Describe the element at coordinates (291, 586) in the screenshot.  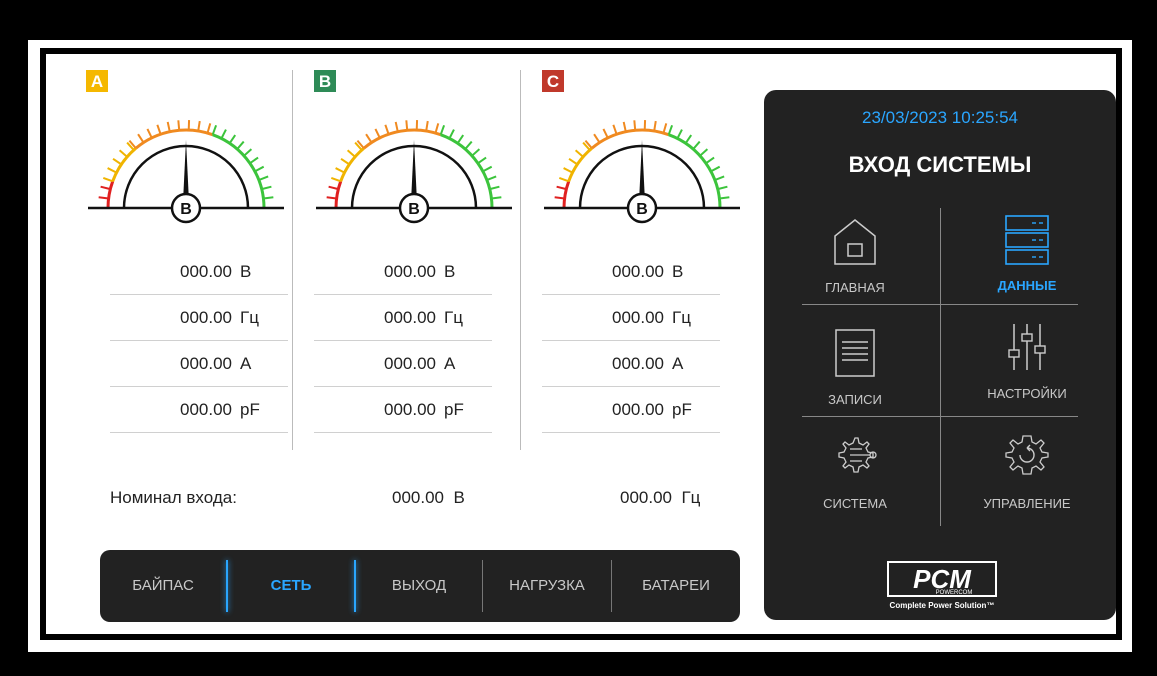
I see `tab-mains: СЕТЬ` at that location.